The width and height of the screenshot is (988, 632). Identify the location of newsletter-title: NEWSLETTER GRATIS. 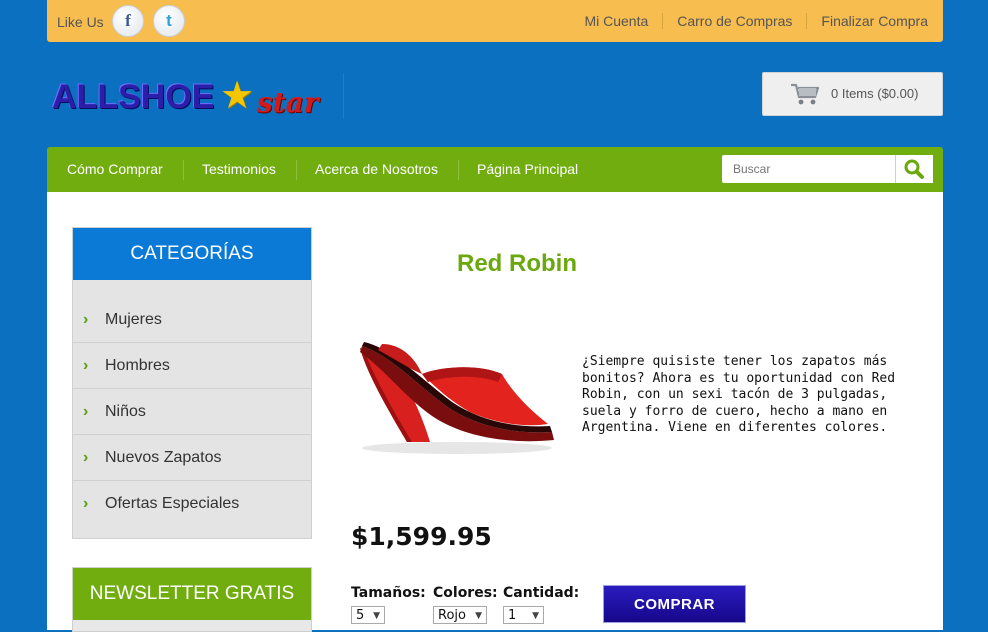
(192, 594).